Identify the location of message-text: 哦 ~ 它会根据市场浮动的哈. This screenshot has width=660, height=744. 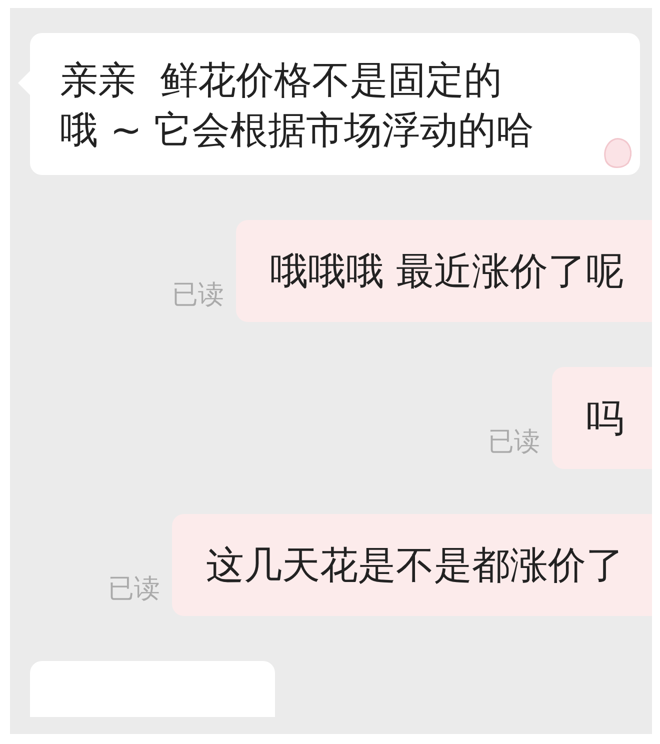
(297, 130).